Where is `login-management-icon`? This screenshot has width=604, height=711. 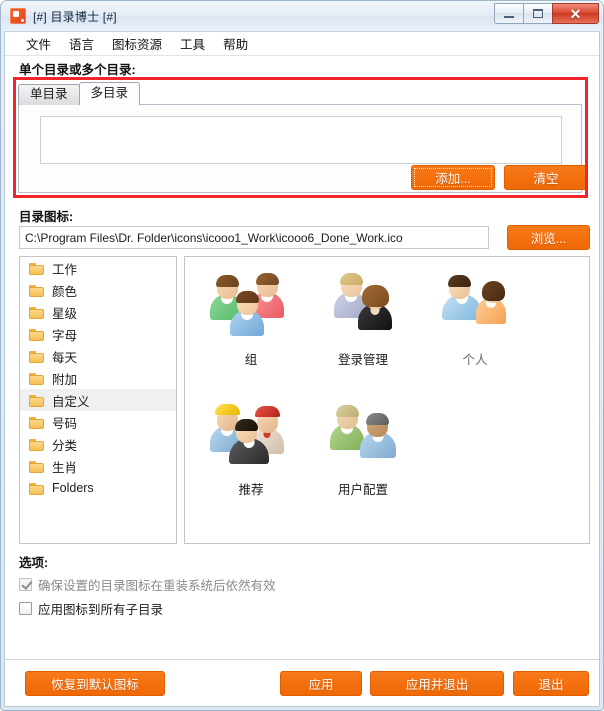 login-management-icon is located at coordinates (363, 308).